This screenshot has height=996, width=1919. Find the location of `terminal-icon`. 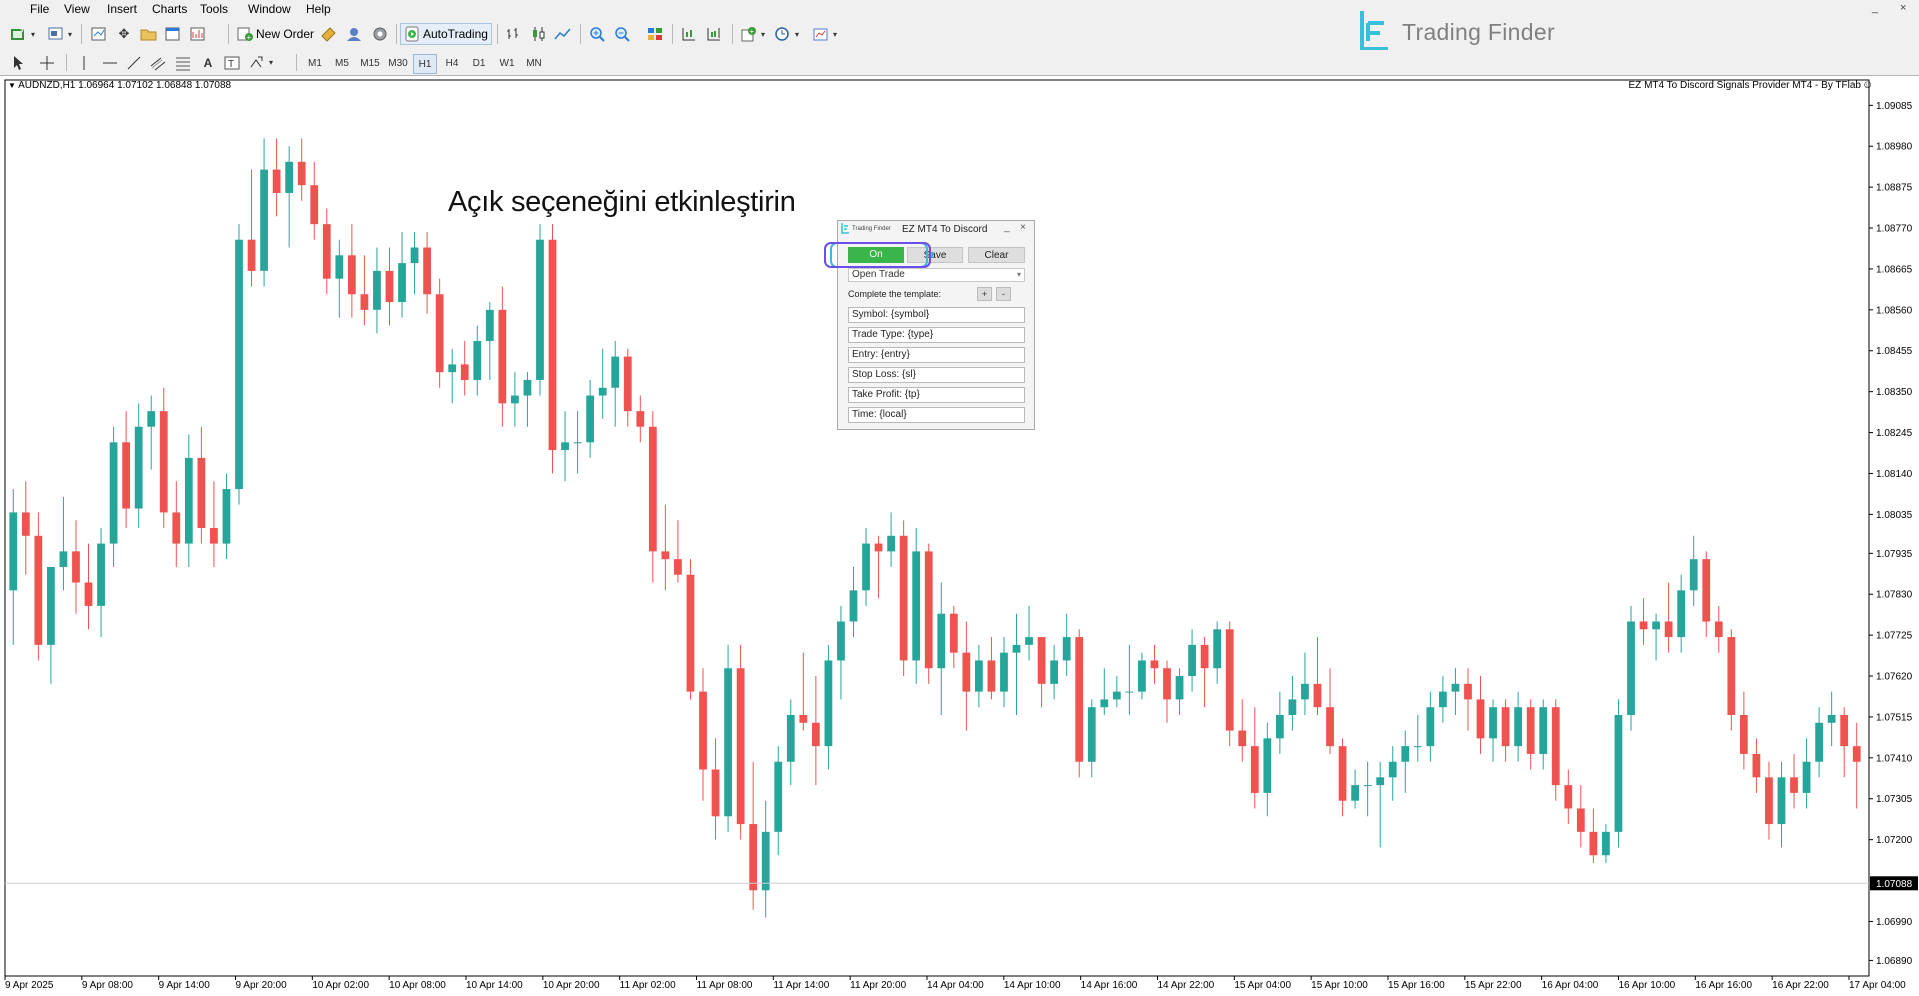

terminal-icon is located at coordinates (173, 34).